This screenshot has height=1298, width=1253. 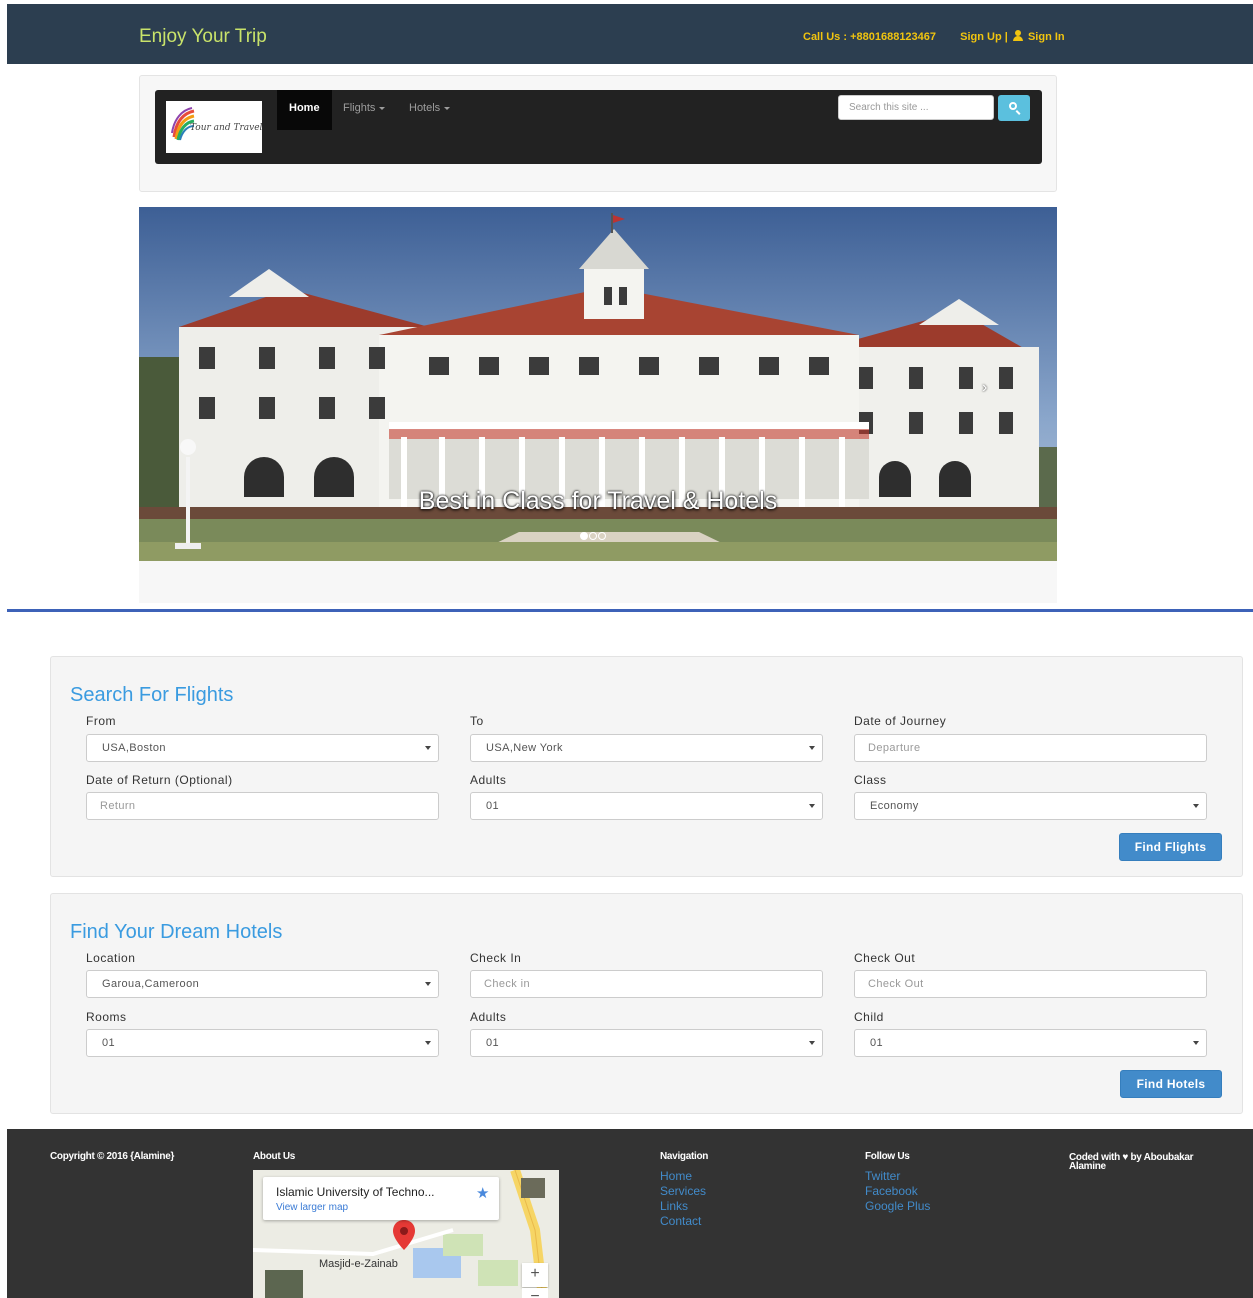 I want to click on to-label: To, so click(x=477, y=721).